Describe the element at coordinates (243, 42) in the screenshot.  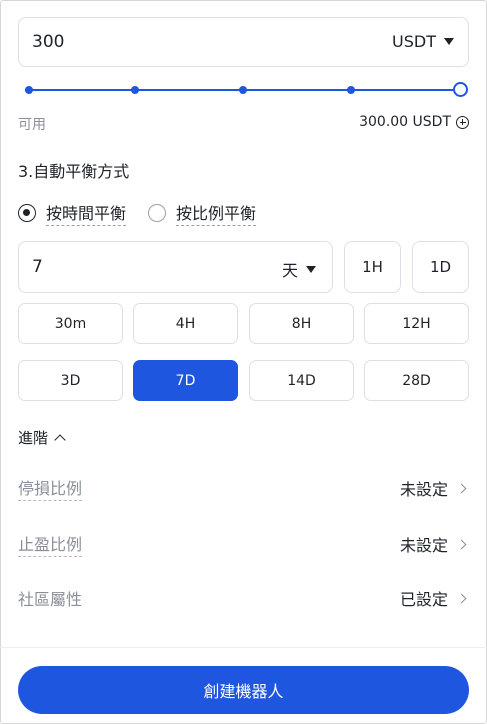
I see `amount-input: 300 USDT` at that location.